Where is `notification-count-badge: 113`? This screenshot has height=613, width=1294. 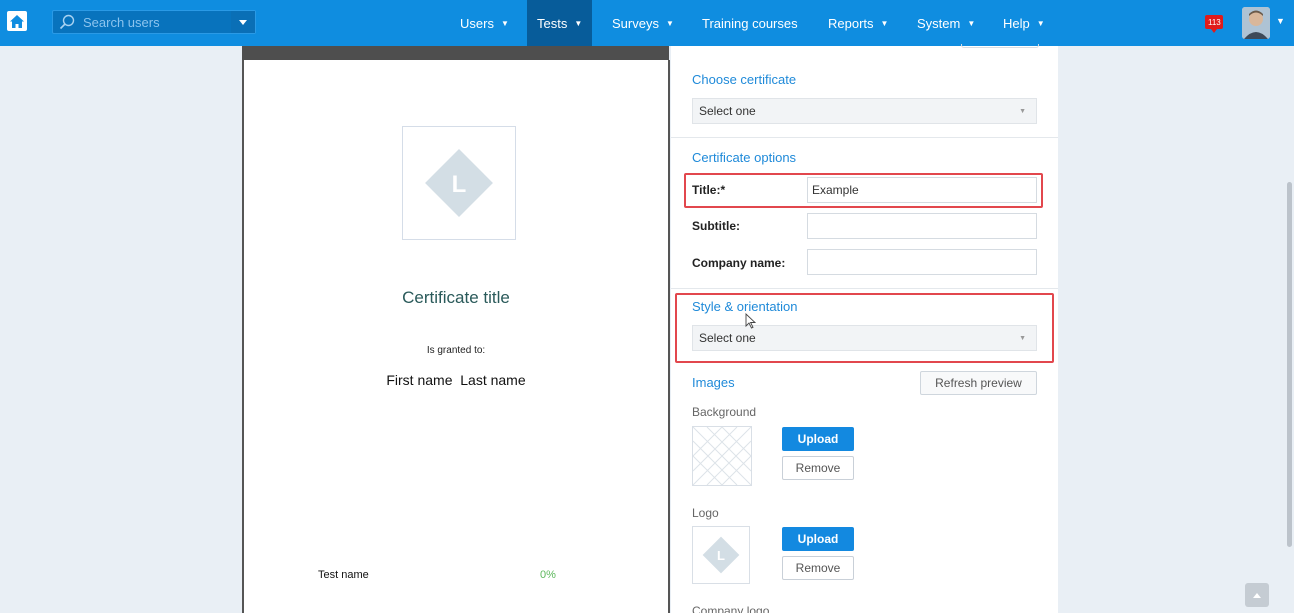
notification-count-badge: 113 is located at coordinates (1214, 22).